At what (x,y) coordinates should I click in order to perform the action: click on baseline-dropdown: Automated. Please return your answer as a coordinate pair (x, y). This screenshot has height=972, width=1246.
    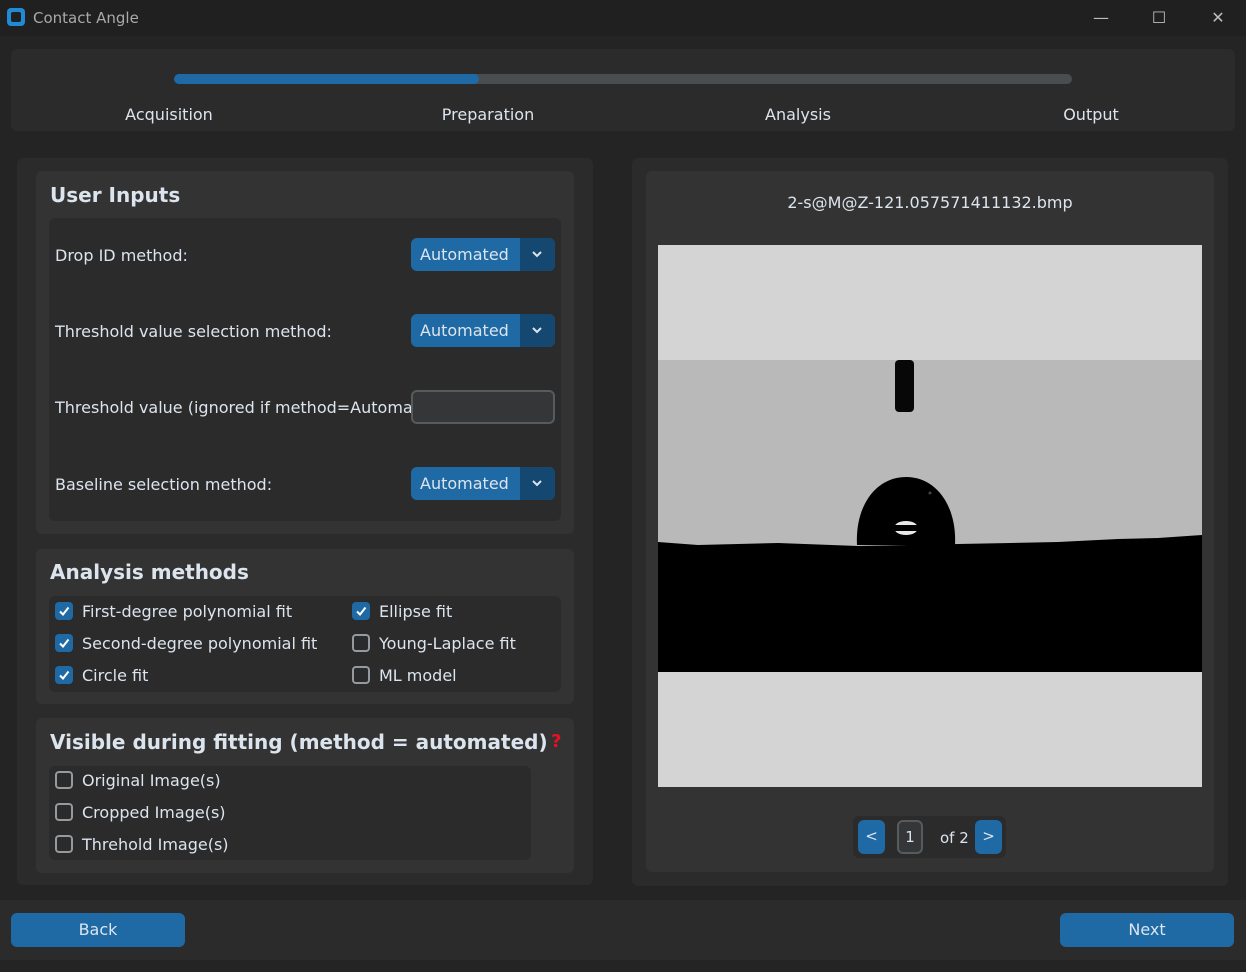
    Looking at the image, I should click on (483, 483).